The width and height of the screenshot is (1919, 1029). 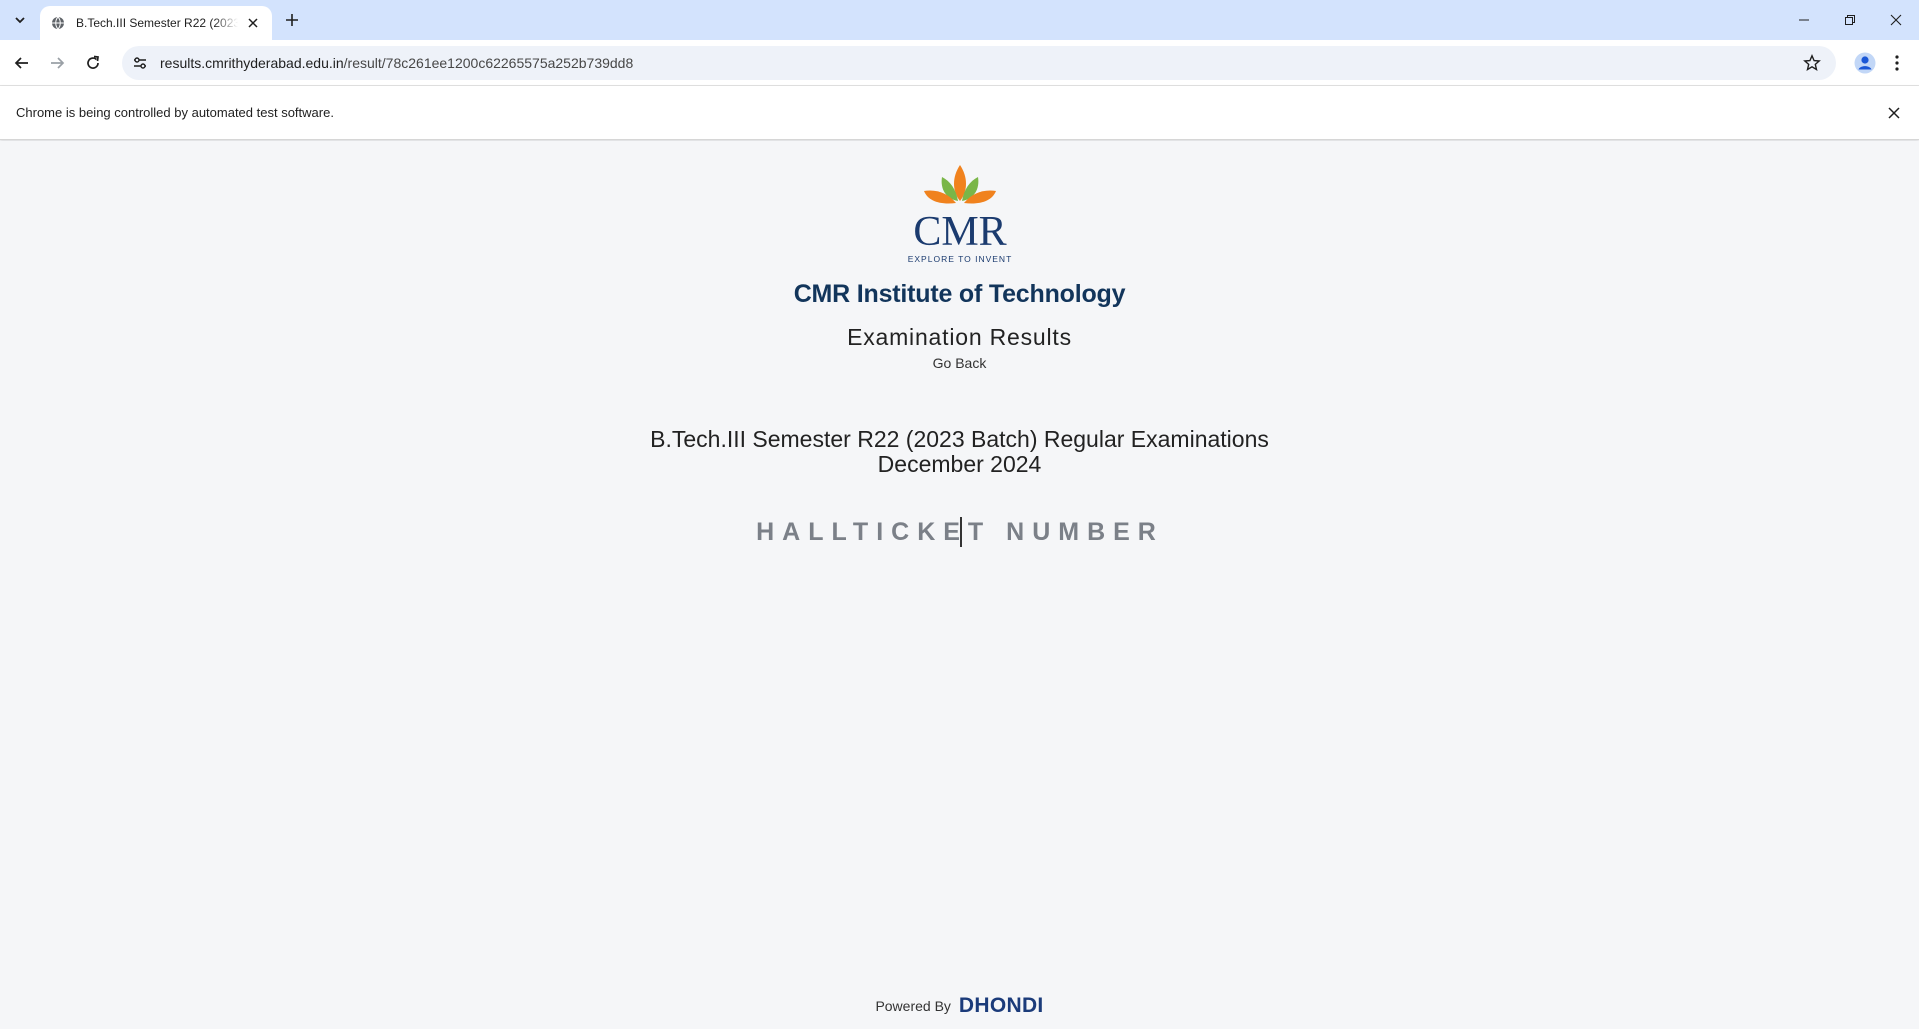 I want to click on site-info-tune-icon, so click(x=140, y=63).